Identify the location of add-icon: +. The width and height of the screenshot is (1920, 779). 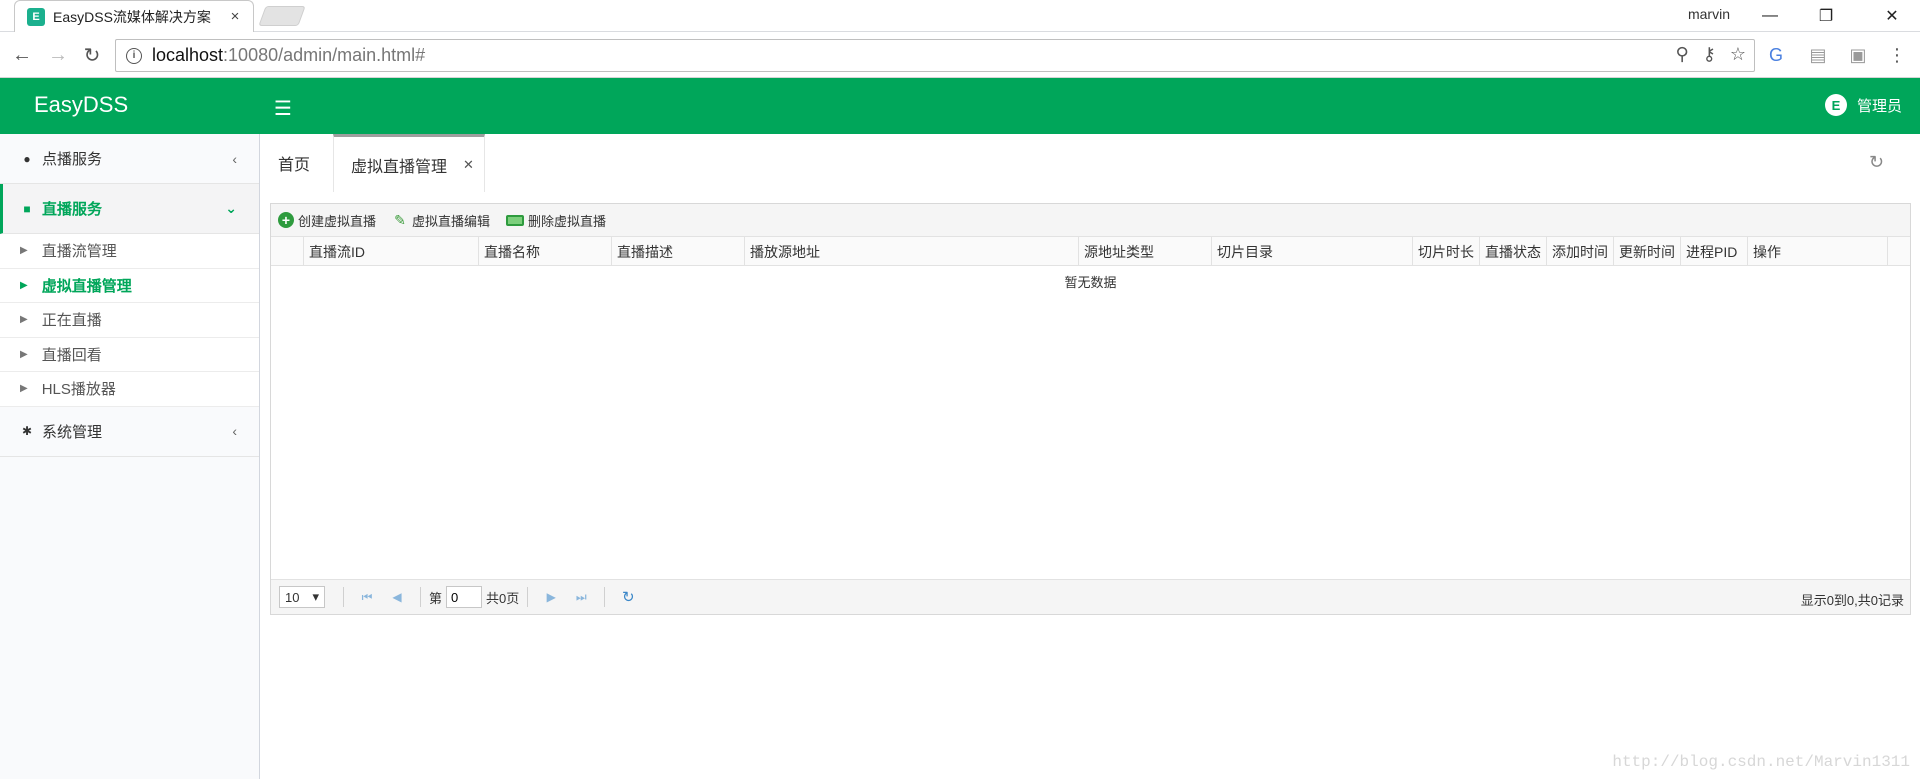
(286, 220).